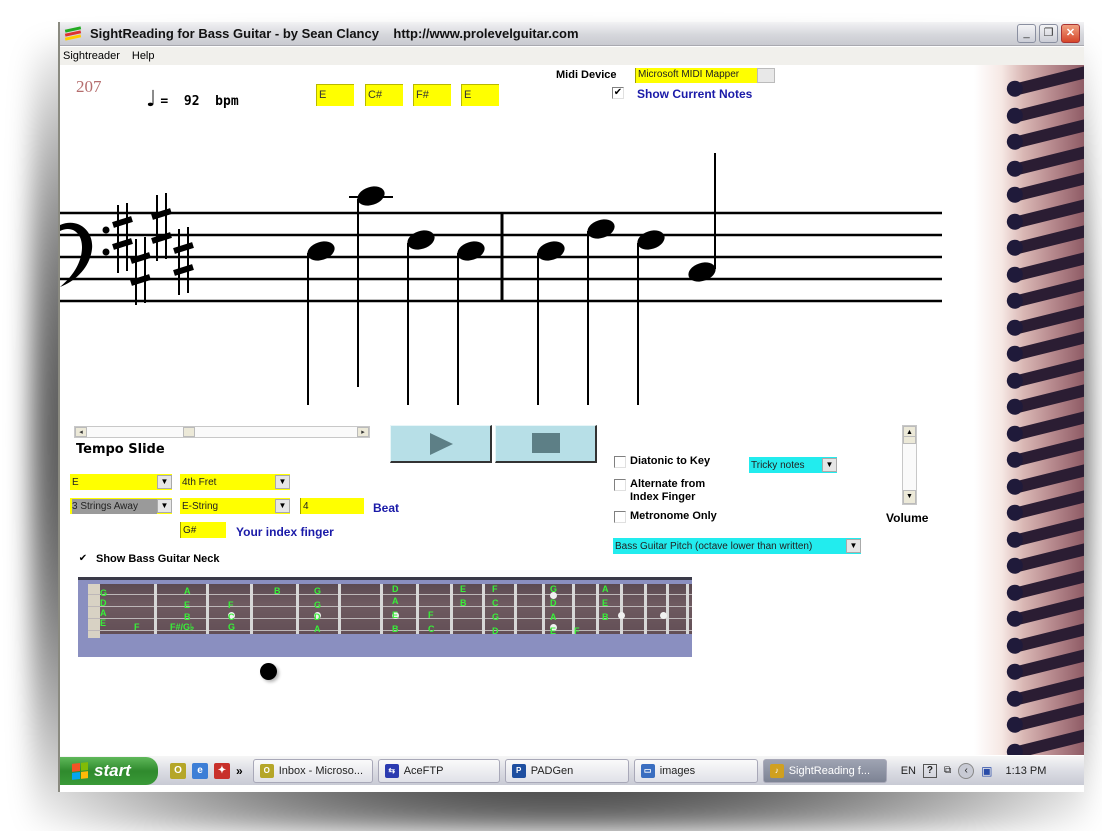 The image size is (1102, 831). Describe the element at coordinates (986, 771) in the screenshot. I see `network-icon: ▣` at that location.